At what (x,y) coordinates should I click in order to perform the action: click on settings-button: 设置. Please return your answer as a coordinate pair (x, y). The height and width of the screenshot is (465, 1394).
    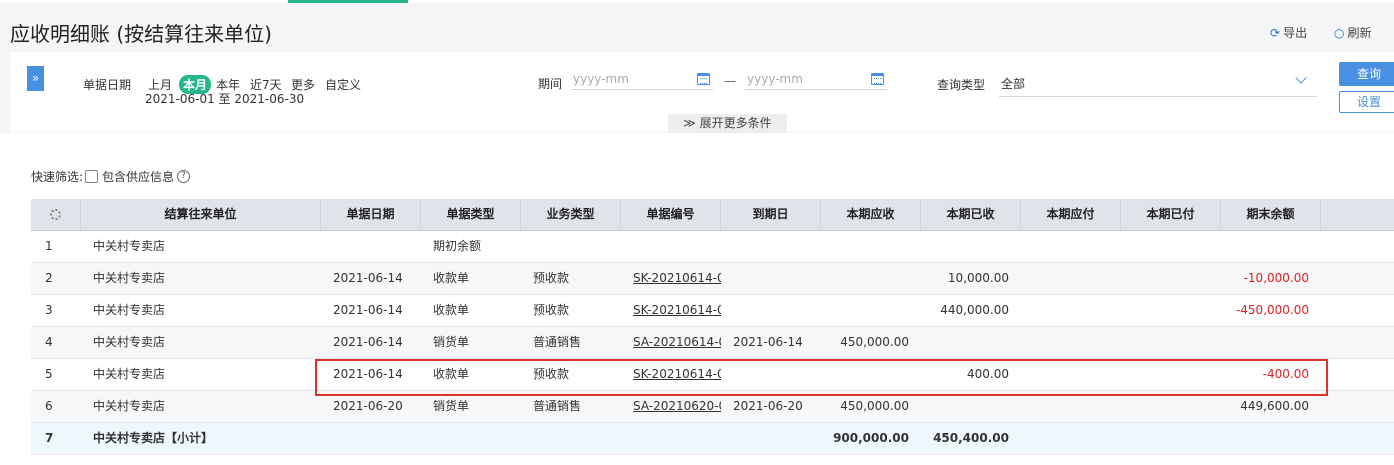
    Looking at the image, I should click on (1366, 102).